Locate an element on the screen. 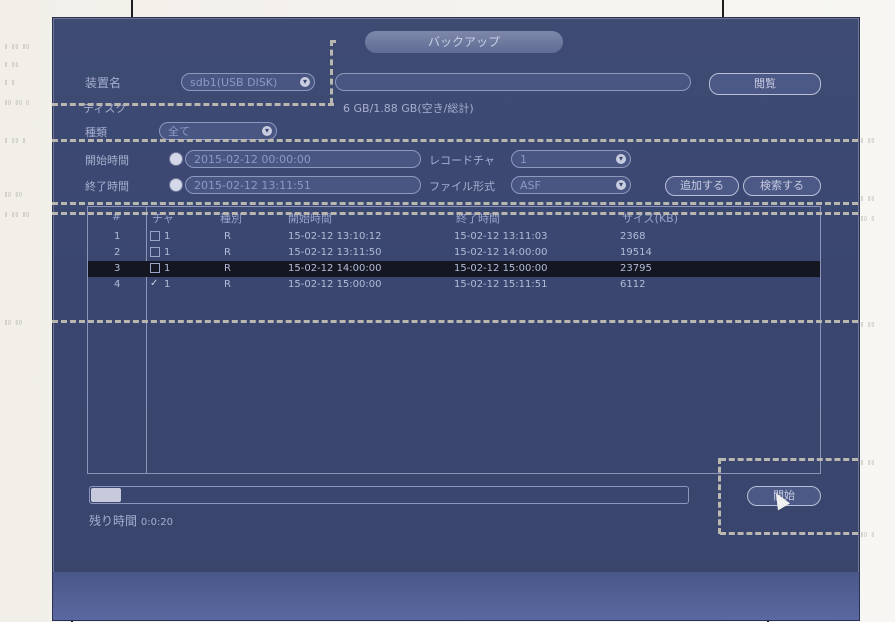 The image size is (895, 622). row-start-time: 15-02-12 13:11:50 is located at coordinates (335, 252).